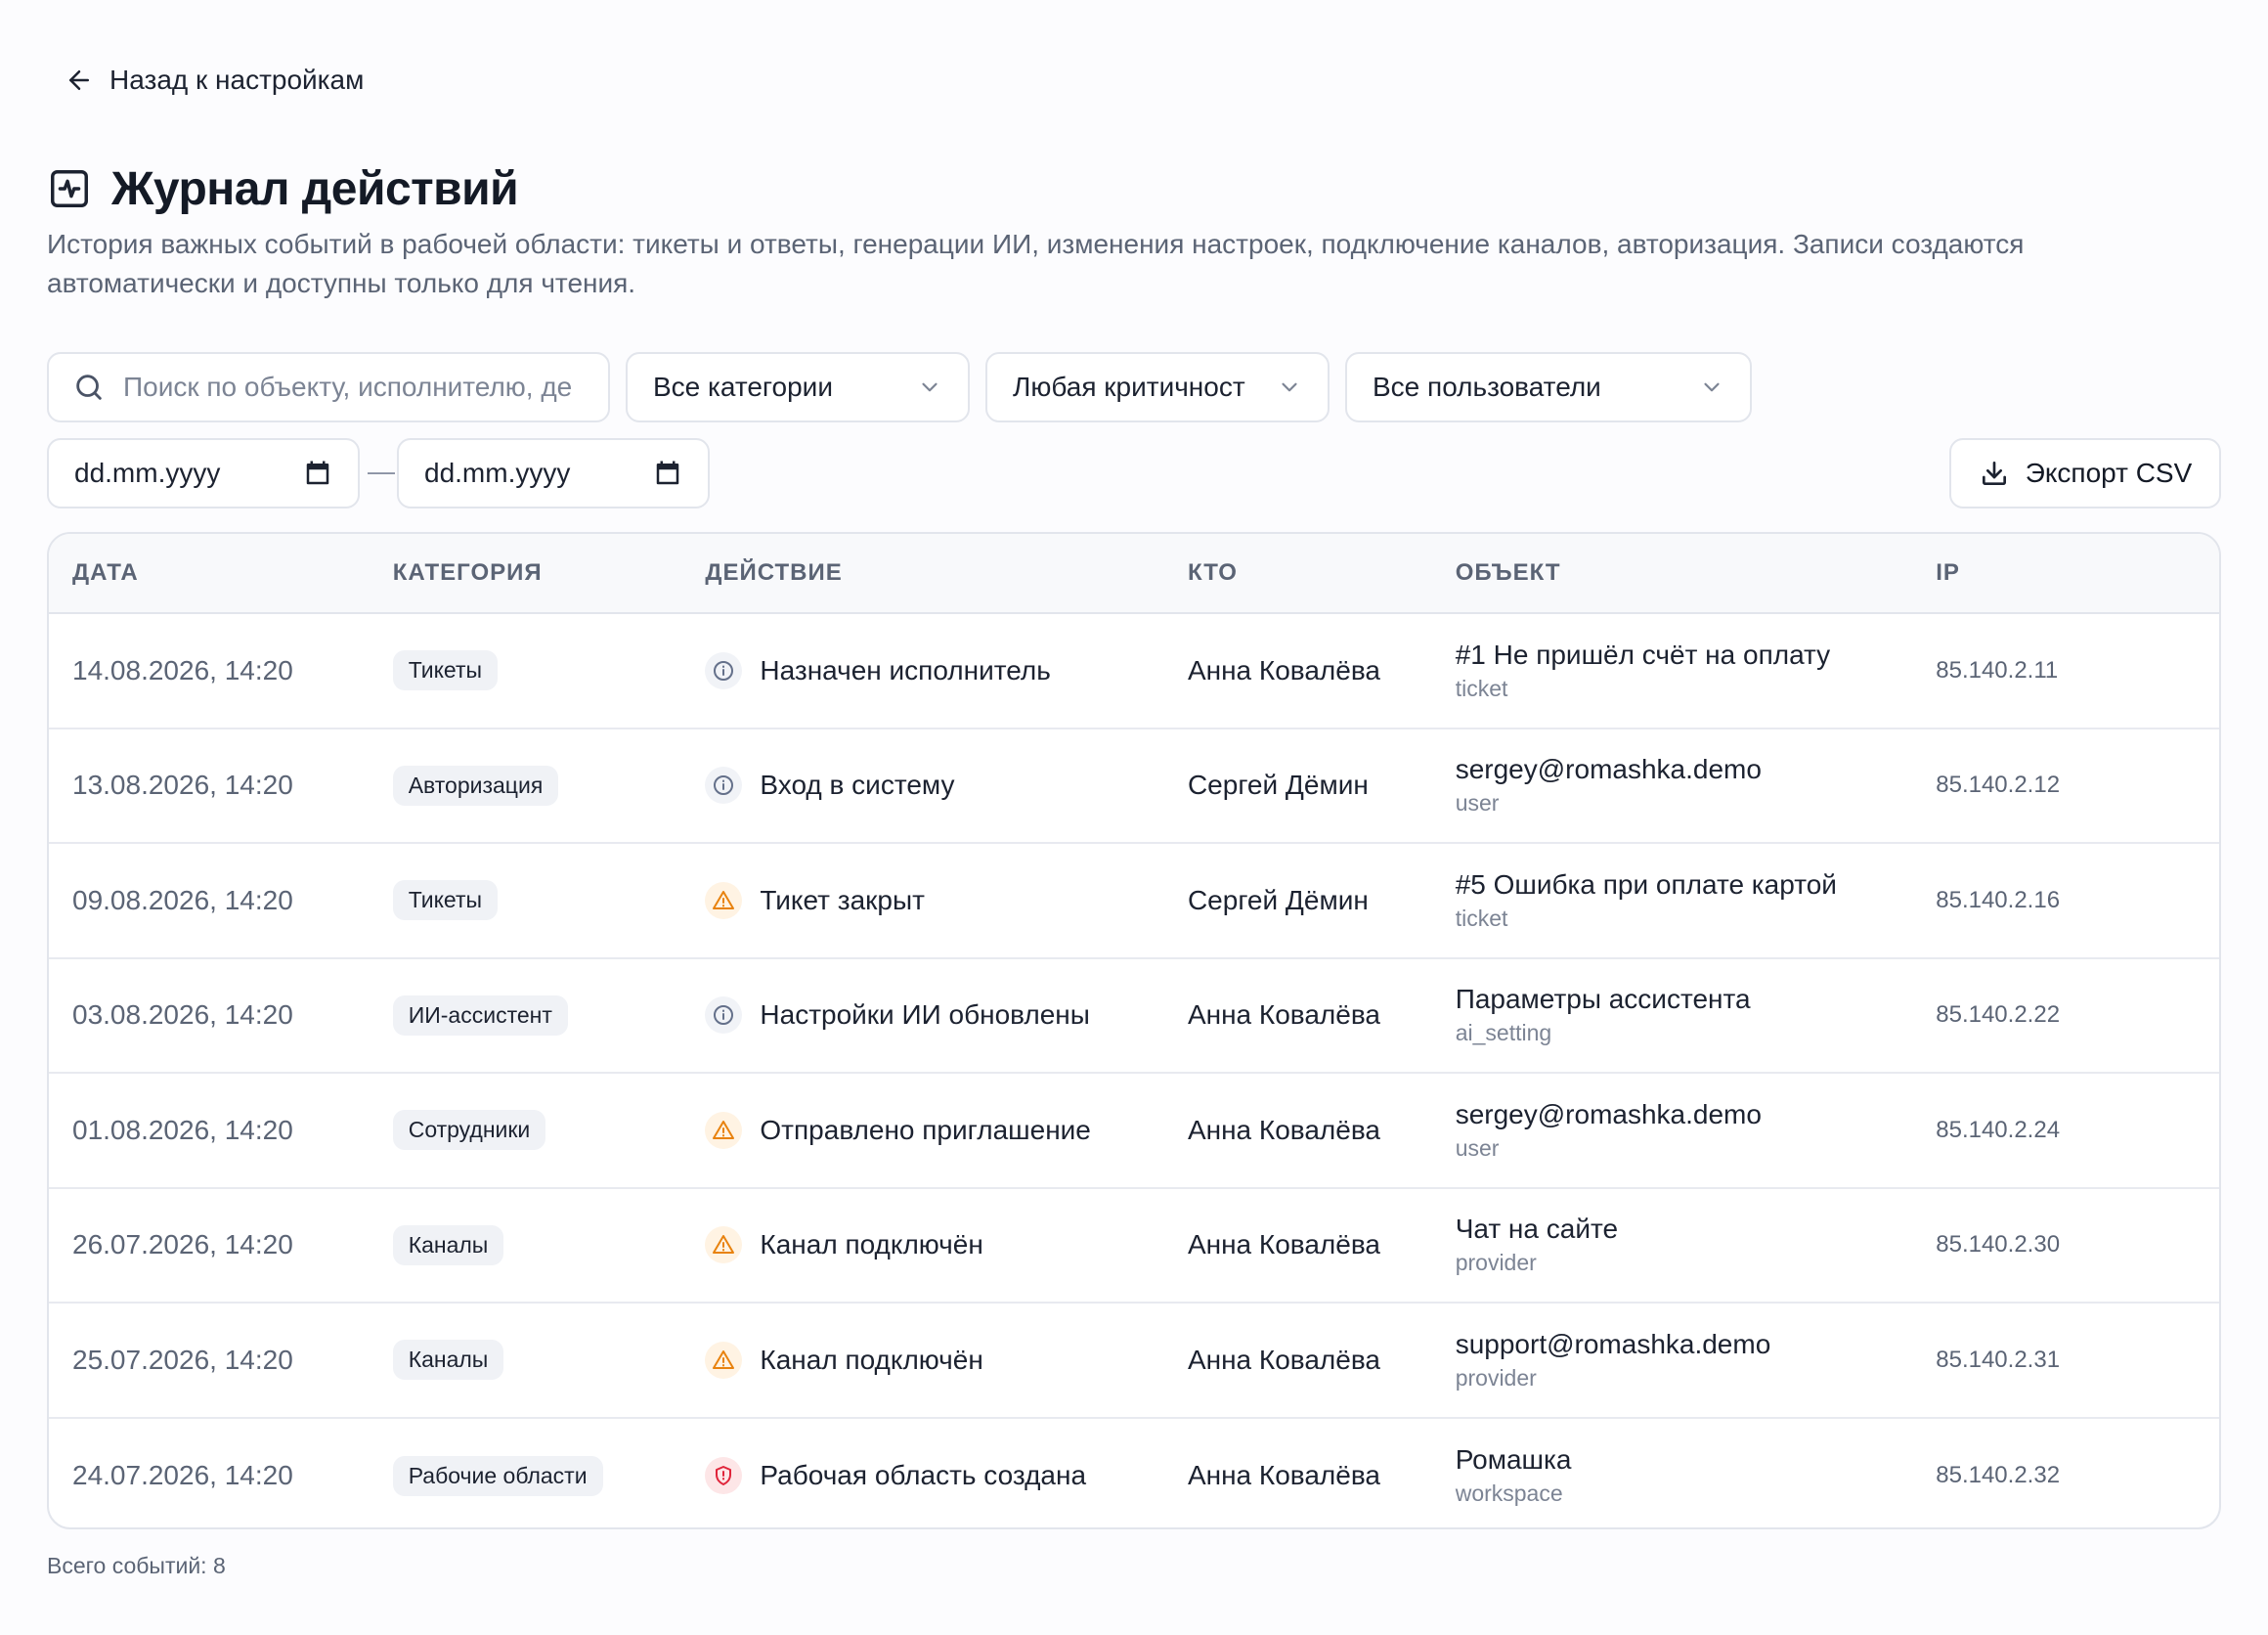 This screenshot has height=1635, width=2268. Describe the element at coordinates (79, 80) in the screenshot. I see `arrow-left-icon` at that location.